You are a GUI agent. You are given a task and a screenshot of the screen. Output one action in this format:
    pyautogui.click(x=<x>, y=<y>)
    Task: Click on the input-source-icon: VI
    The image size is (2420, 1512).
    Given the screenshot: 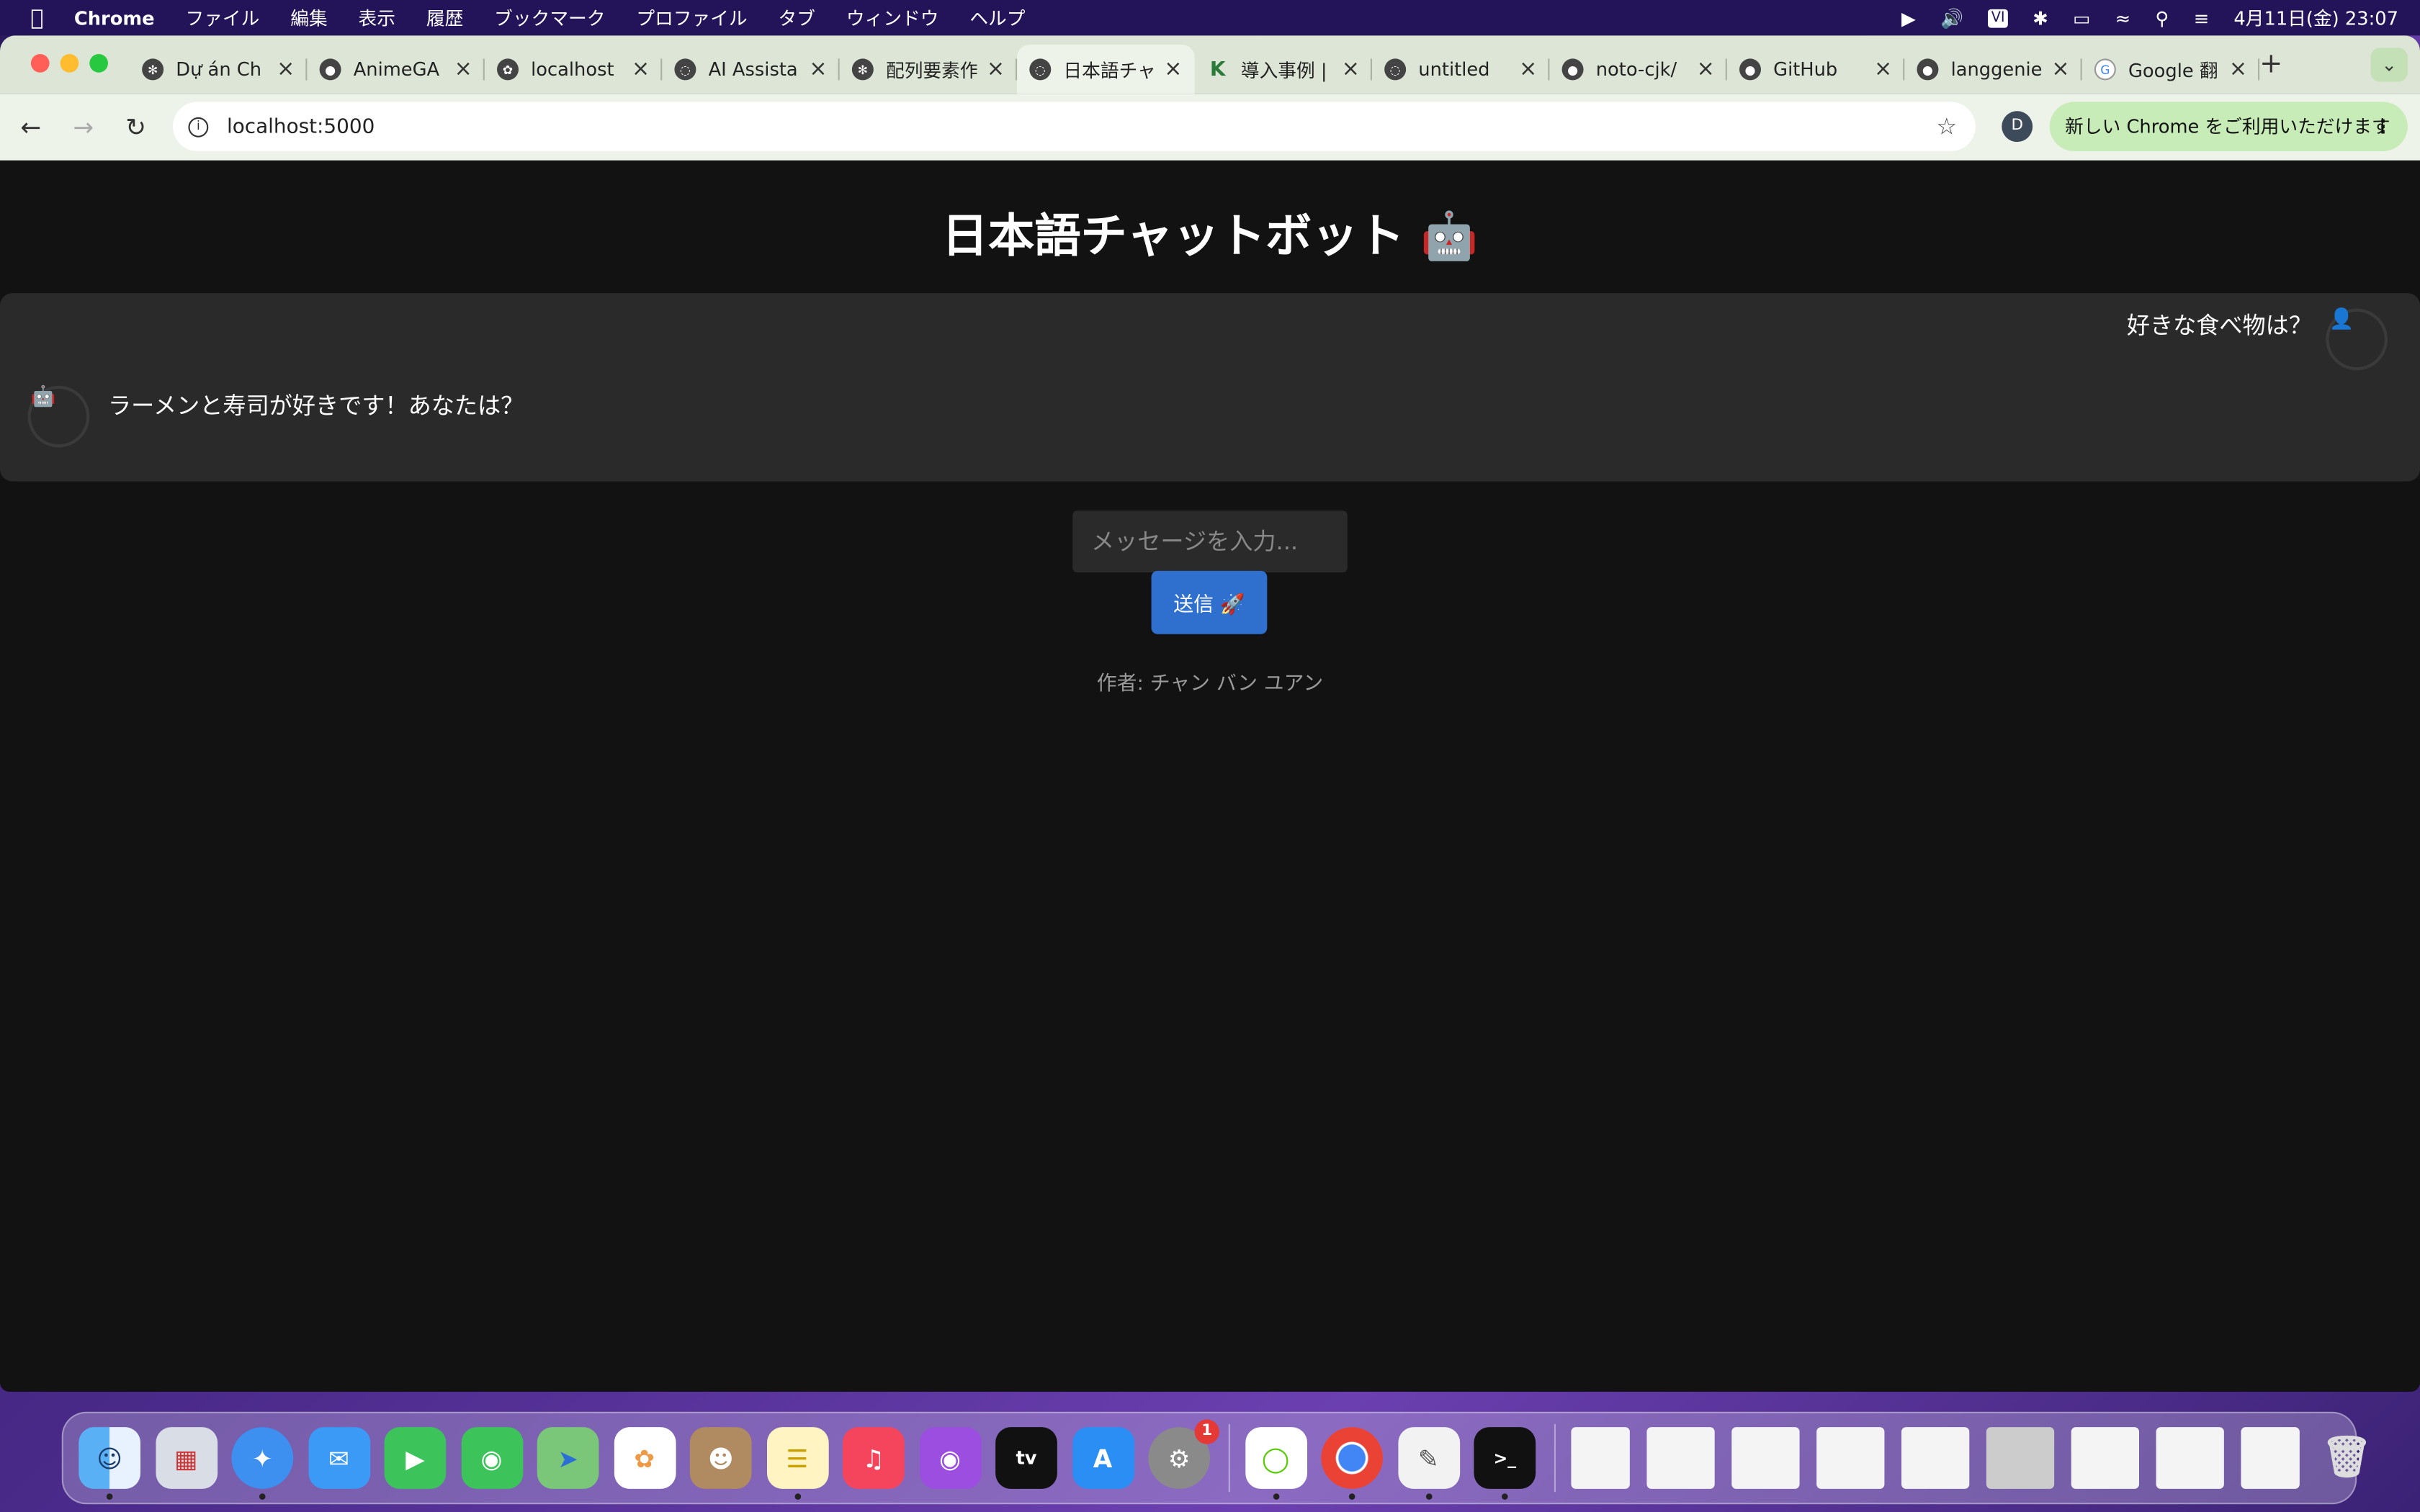 What is the action you would take?
    pyautogui.click(x=1998, y=17)
    